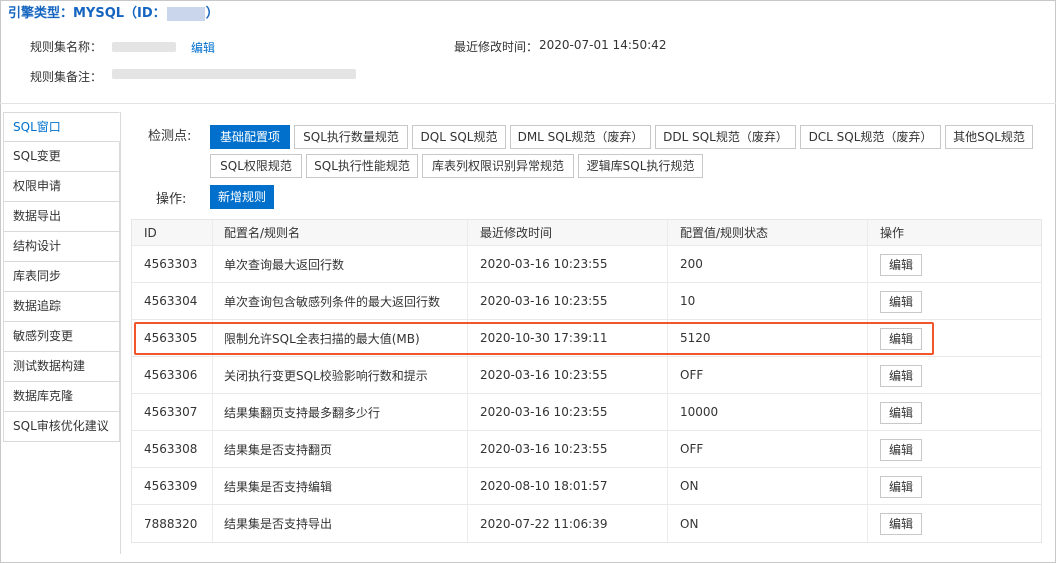 This screenshot has height=563, width=1056. What do you see at coordinates (61, 187) in the screenshot?
I see `sidebar-item-permission-request: 权限申请` at bounding box center [61, 187].